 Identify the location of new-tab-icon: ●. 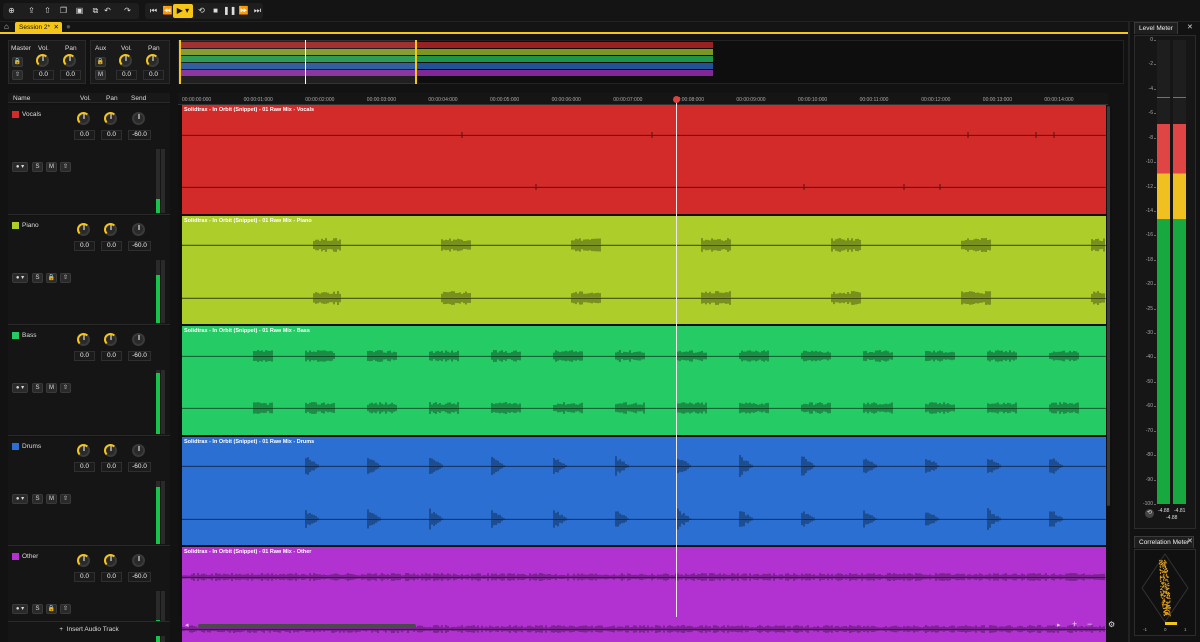
(68, 26).